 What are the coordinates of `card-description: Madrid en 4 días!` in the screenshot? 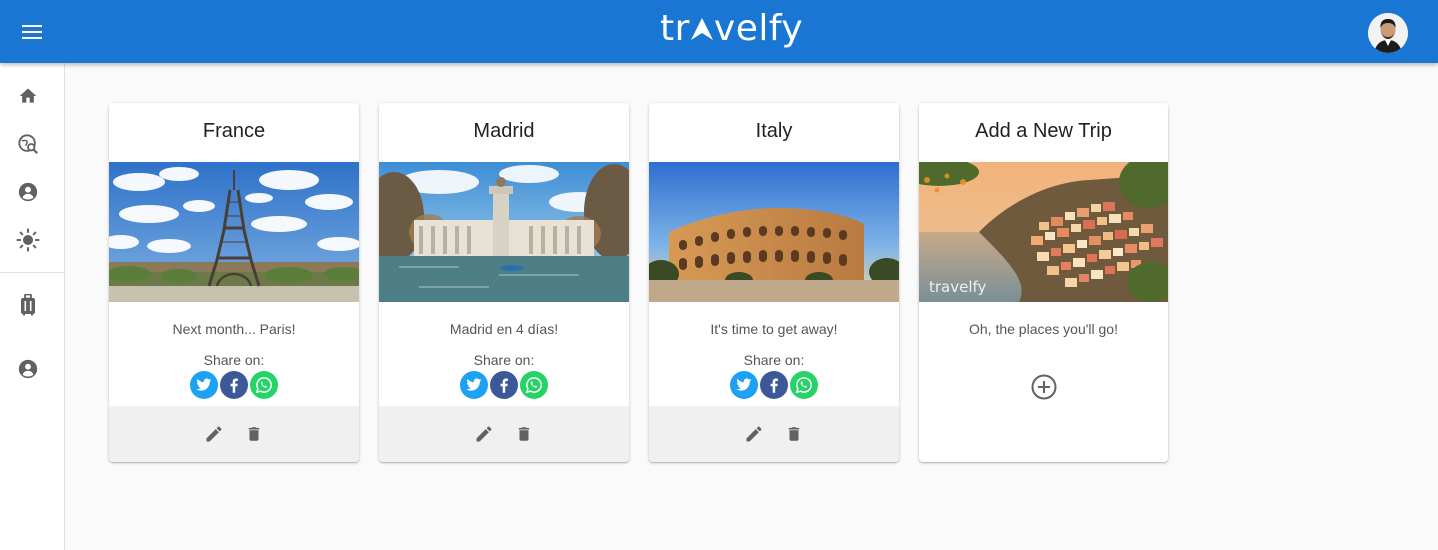 It's located at (504, 329).